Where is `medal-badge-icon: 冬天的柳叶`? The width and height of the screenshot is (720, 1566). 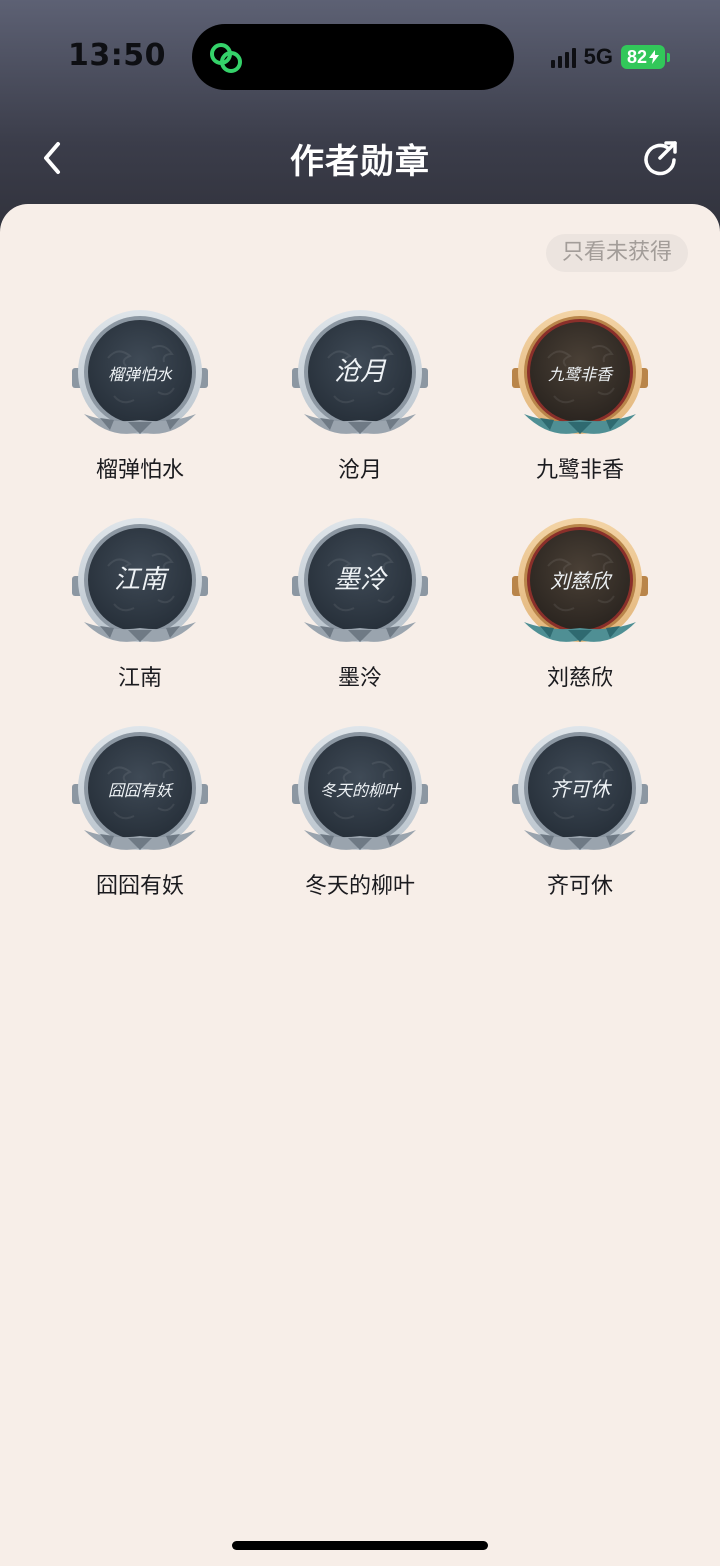 medal-badge-icon: 冬天的柳叶 is located at coordinates (360, 788).